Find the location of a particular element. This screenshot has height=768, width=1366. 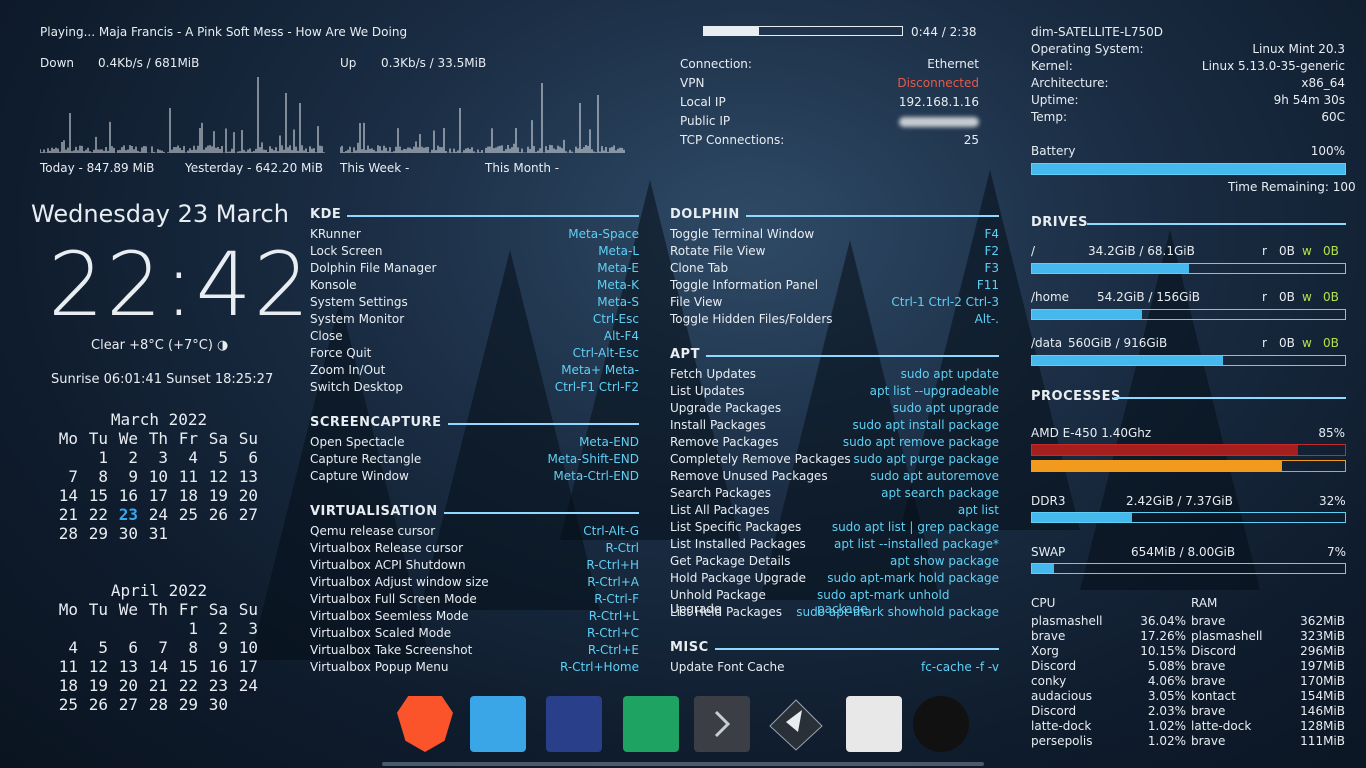

cpu-process-name: brave is located at coordinates (1048, 636).